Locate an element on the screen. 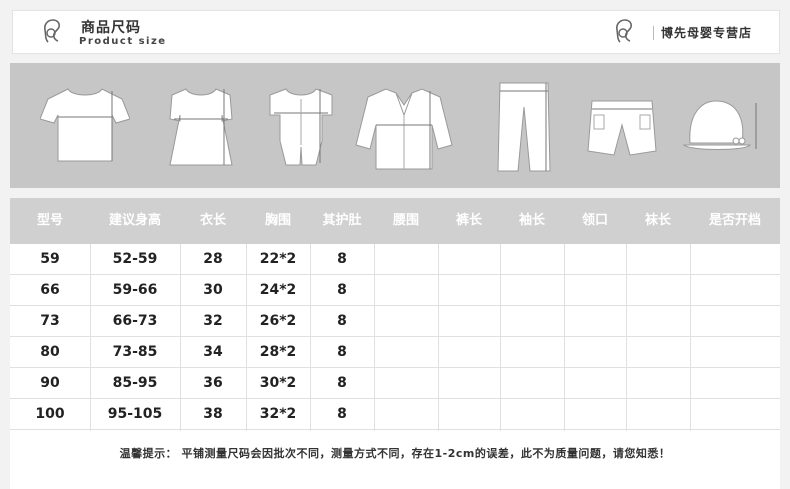  table-header-row: 型号 建议身高 衣长 胸围 其护肚 腰围 裤长 袖长 领口 袜长 是否开档 is located at coordinates (395, 221).